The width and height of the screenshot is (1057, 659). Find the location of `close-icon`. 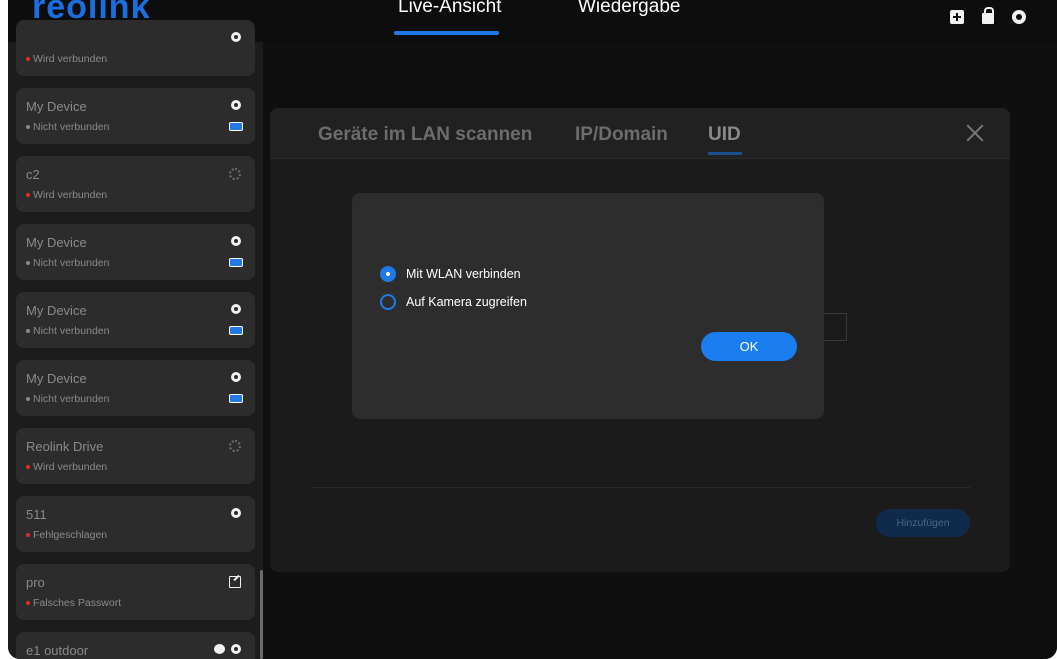

close-icon is located at coordinates (975, 133).